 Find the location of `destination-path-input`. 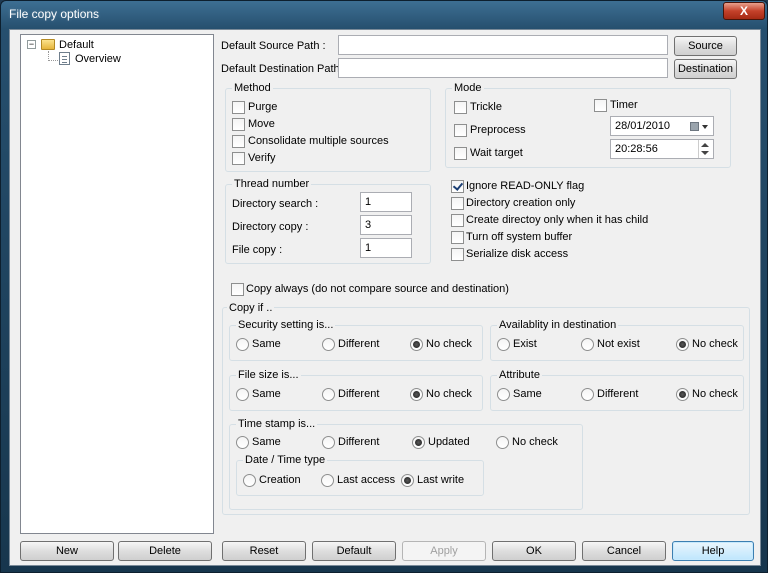

destination-path-input is located at coordinates (503, 68).